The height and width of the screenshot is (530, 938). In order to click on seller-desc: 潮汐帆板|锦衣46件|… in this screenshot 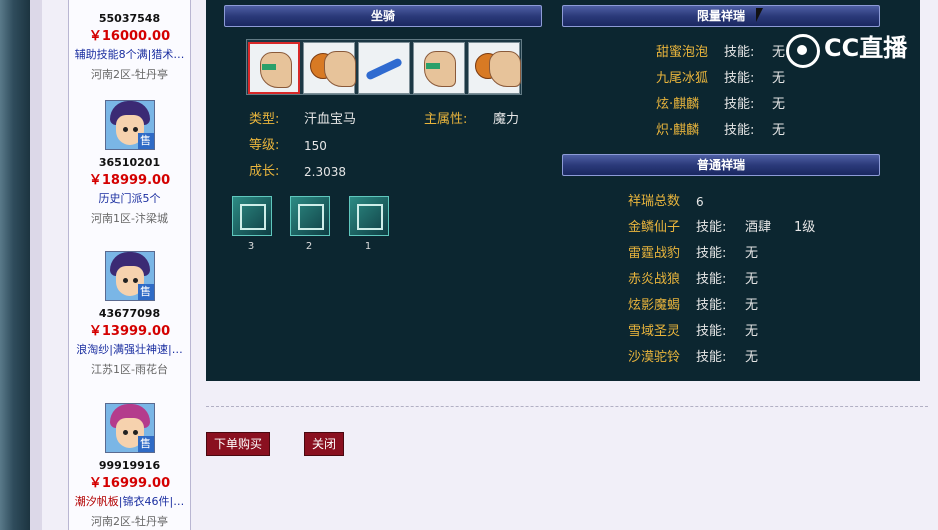, I will do `click(129, 502)`.